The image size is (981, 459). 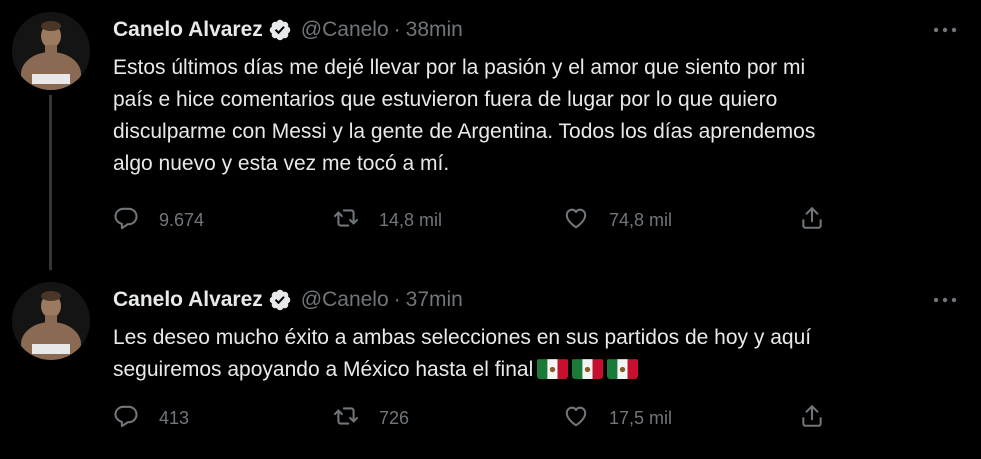 I want to click on reply-count: 413, so click(x=174, y=417).